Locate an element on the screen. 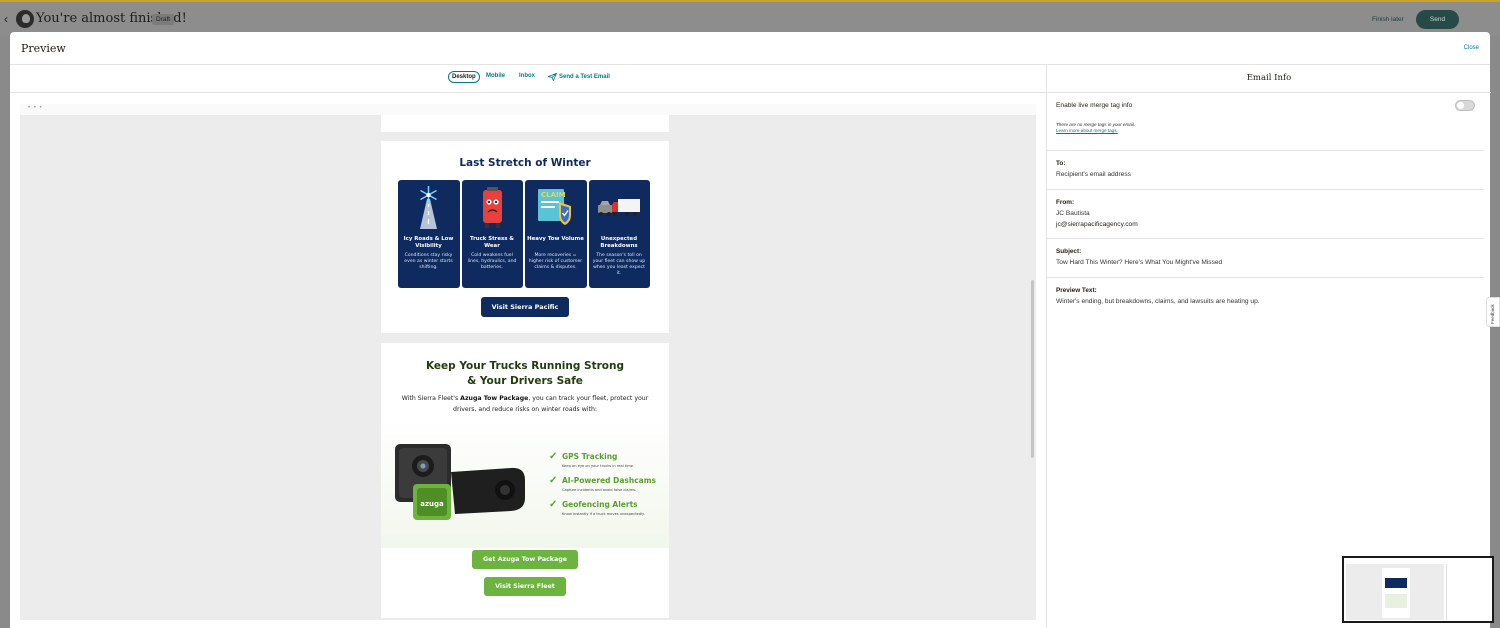  to-label: To: is located at coordinates (1061, 163).